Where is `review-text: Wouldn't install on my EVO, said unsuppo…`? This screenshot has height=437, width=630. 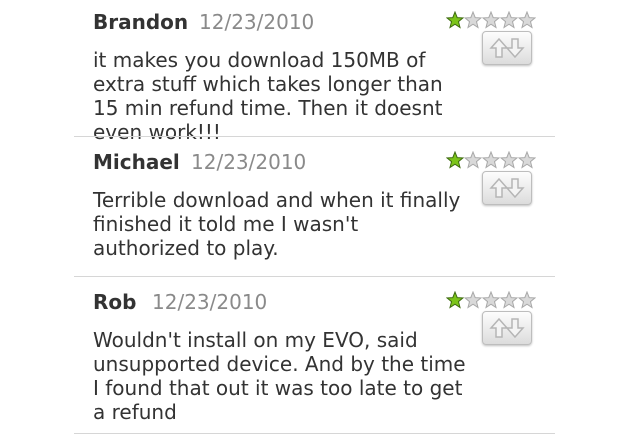
review-text: Wouldn't install on my EVO, said unsuppo… is located at coordinates (279, 376).